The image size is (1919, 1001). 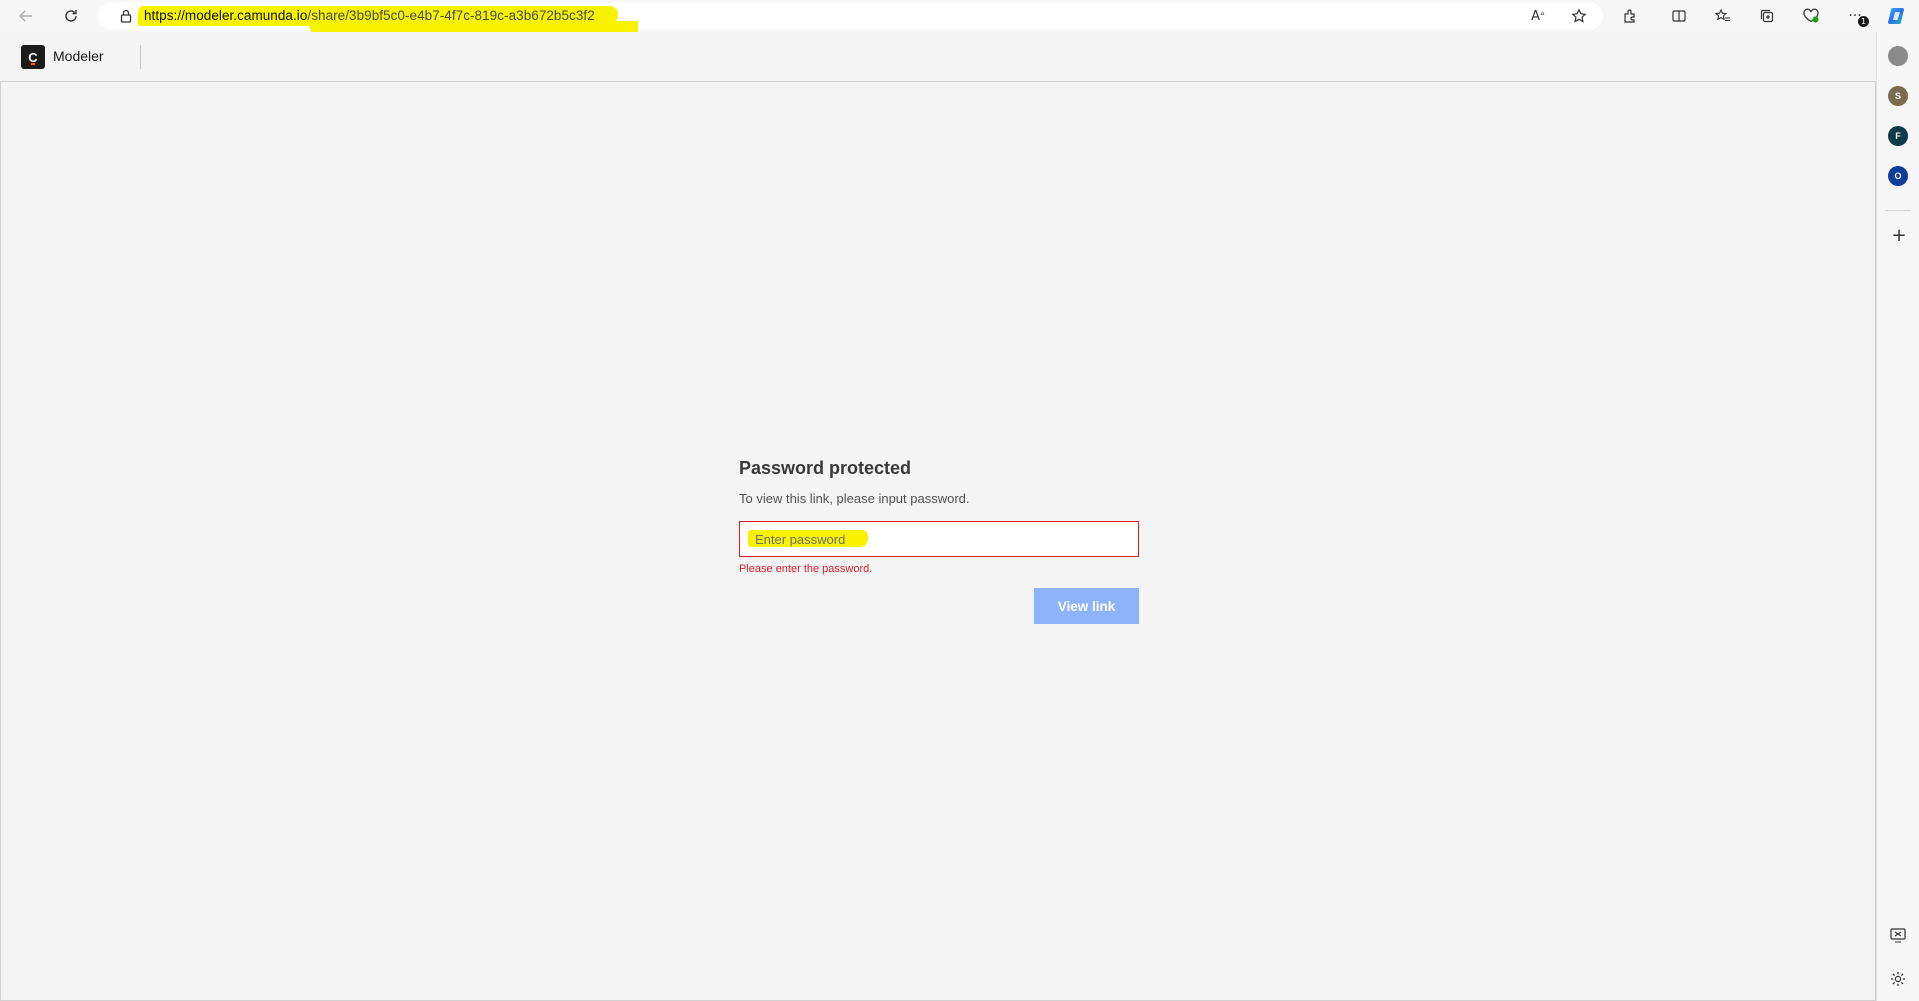 I want to click on sidebar-profile-4-letter: O, so click(x=1898, y=176).